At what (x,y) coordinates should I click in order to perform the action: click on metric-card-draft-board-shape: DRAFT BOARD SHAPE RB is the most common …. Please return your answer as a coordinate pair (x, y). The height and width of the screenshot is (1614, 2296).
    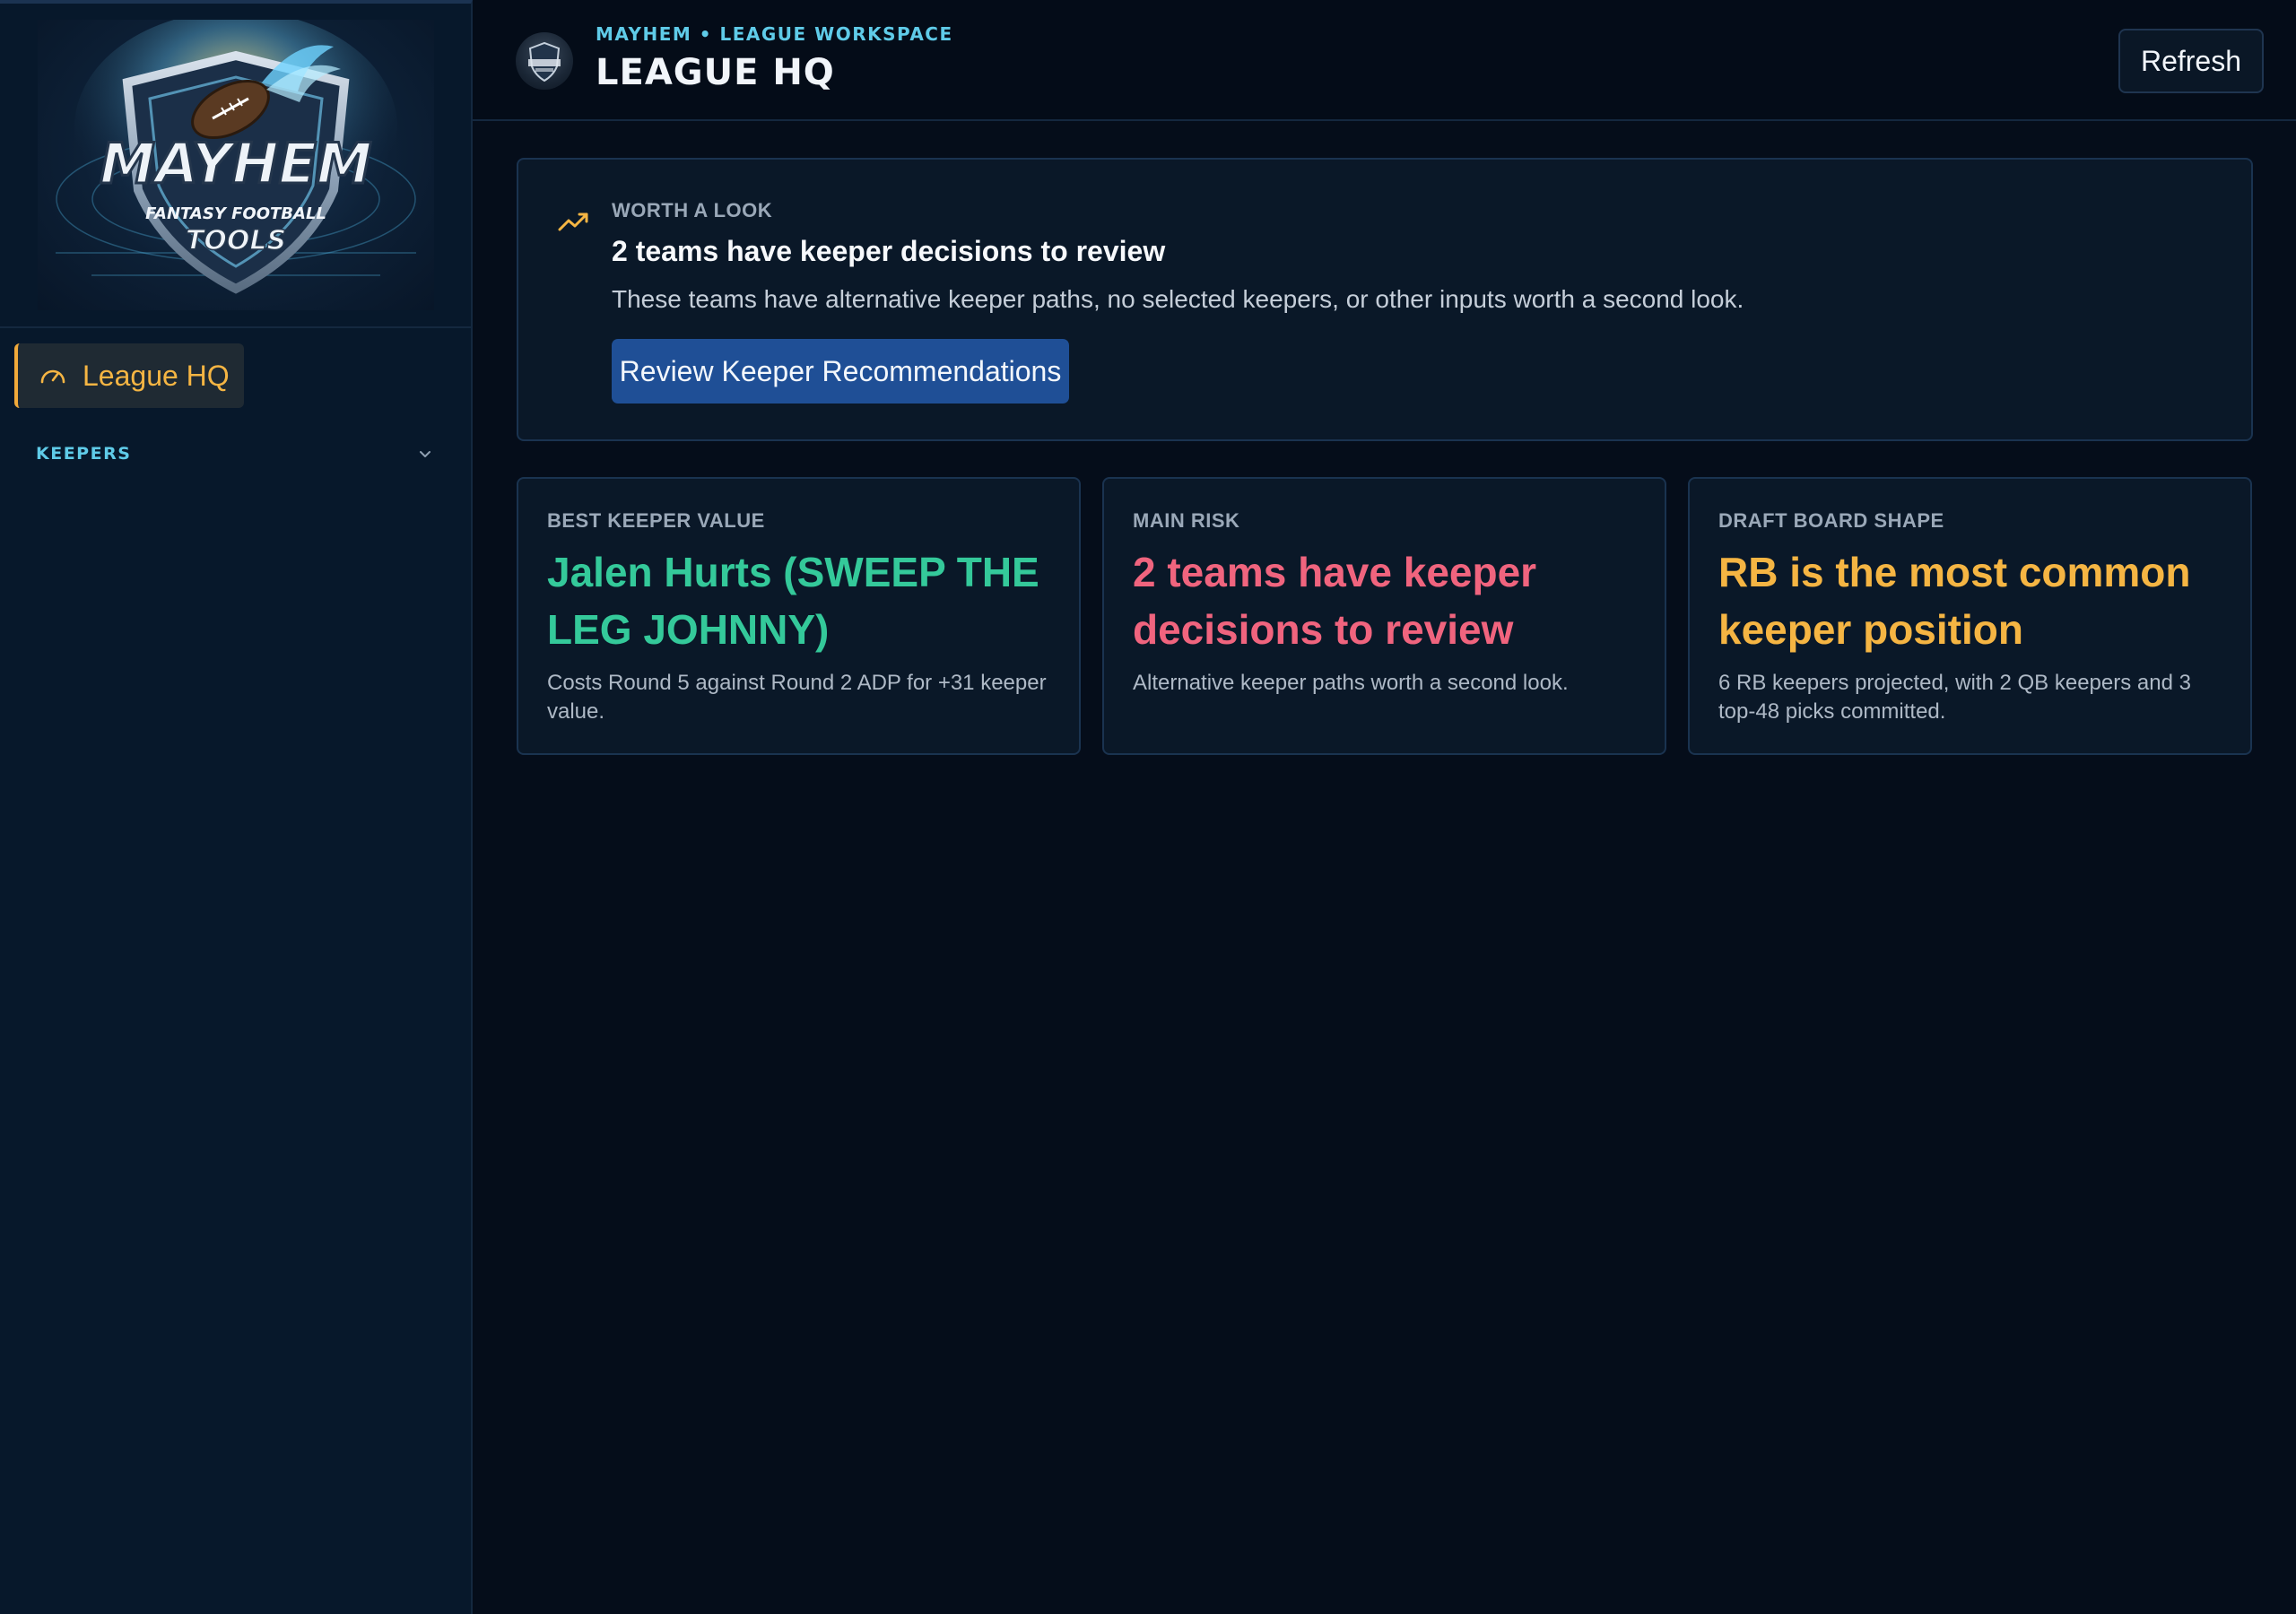
    Looking at the image, I should click on (1970, 616).